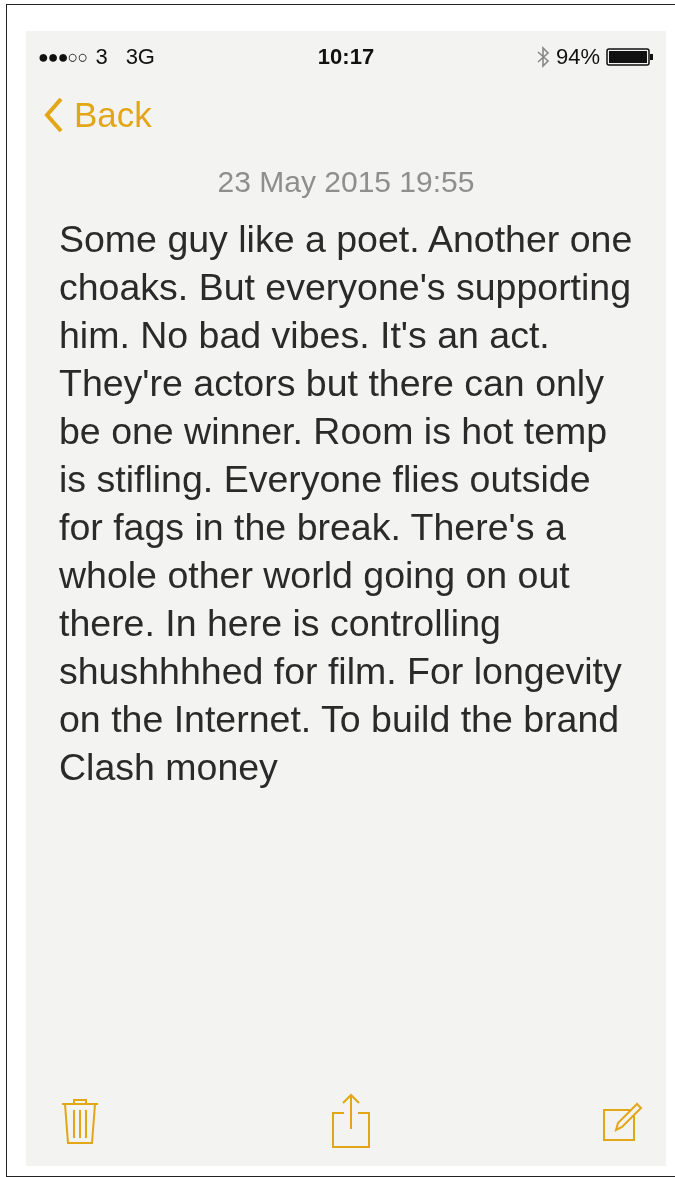 The width and height of the screenshot is (675, 1177). Describe the element at coordinates (63, 57) in the screenshot. I see `signal-strength: ●●●○○` at that location.